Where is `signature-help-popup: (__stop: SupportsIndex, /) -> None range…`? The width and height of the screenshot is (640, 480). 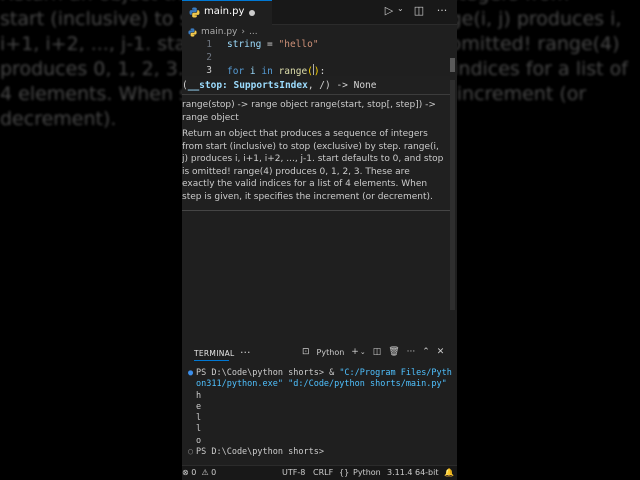 signature-help-popup: (__stop: SupportsIndex, /) -> None range… is located at coordinates (316, 143).